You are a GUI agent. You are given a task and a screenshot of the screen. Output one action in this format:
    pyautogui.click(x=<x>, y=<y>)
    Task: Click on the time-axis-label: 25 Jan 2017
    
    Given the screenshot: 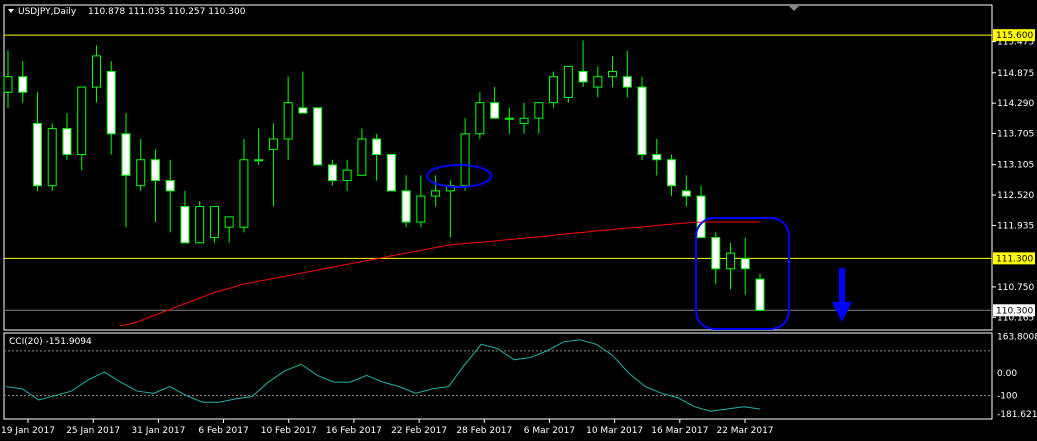 What is the action you would take?
    pyautogui.click(x=93, y=431)
    